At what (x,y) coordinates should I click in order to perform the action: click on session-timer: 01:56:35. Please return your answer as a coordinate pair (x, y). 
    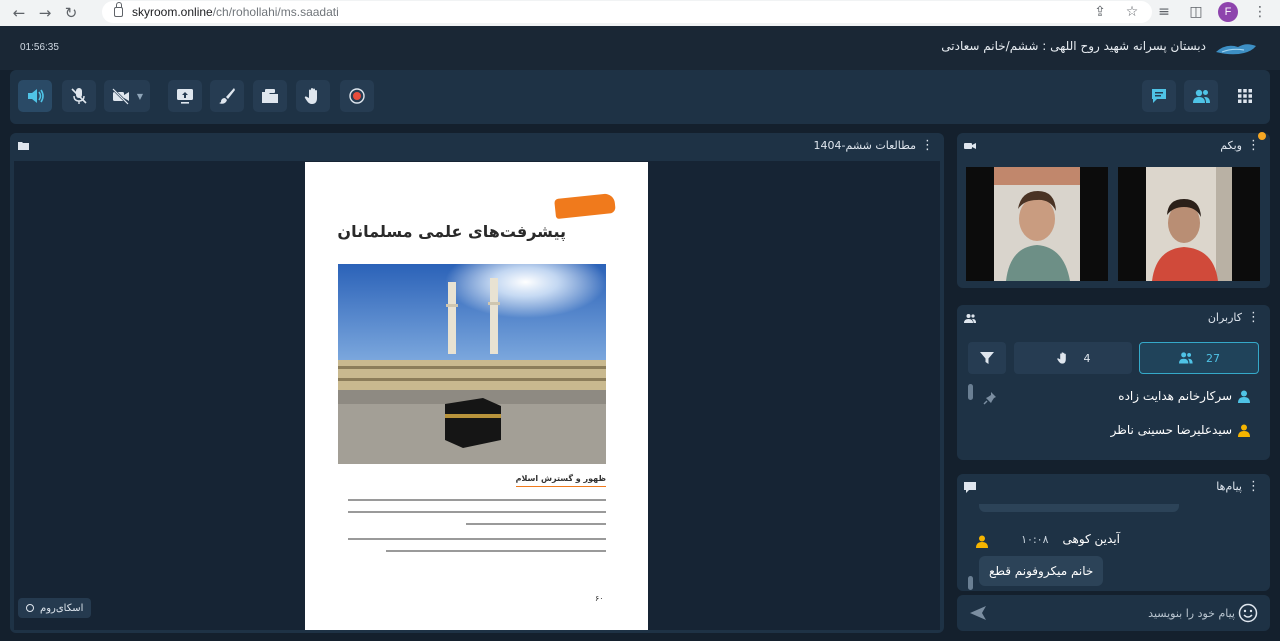
    Looking at the image, I should click on (39, 47).